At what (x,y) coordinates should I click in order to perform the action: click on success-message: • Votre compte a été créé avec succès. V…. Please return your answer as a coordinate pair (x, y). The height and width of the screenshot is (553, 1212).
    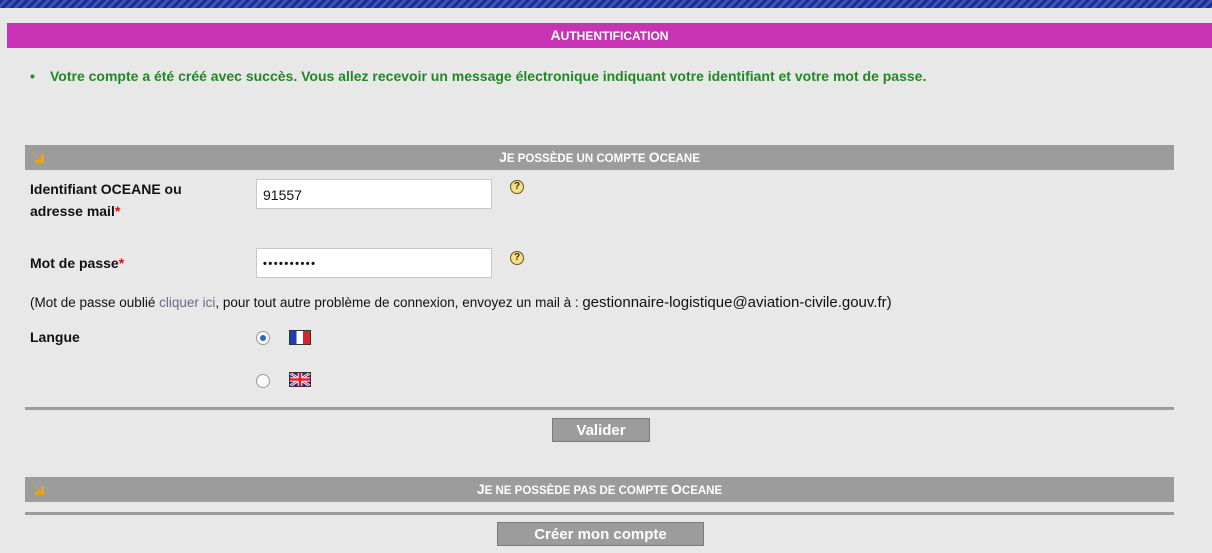
    Looking at the image, I should click on (595, 76).